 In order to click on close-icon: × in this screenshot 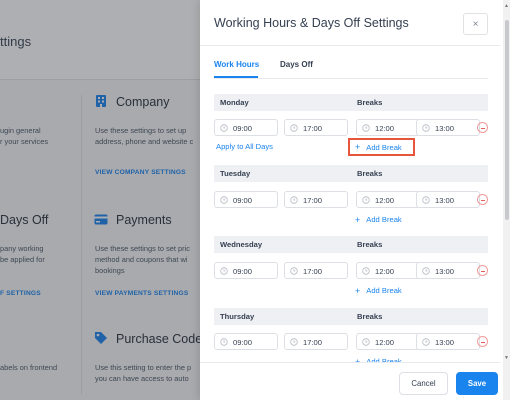, I will do `click(475, 24)`.